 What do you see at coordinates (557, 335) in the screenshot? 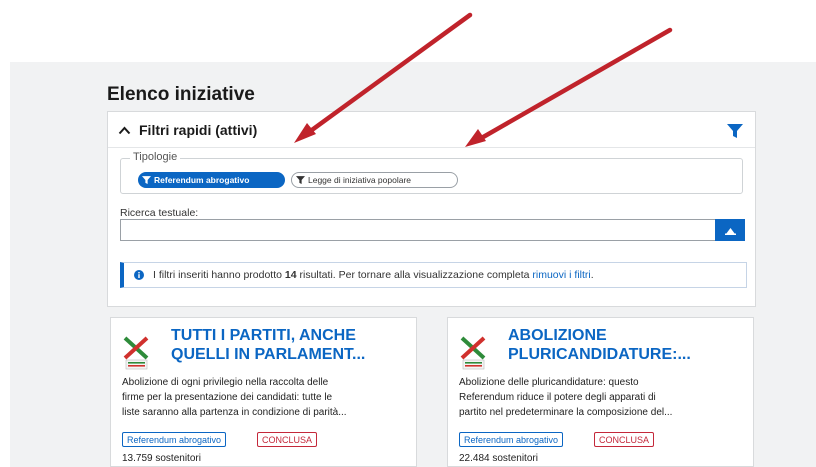
I see `card-title-line: ABOLIZIONE` at bounding box center [557, 335].